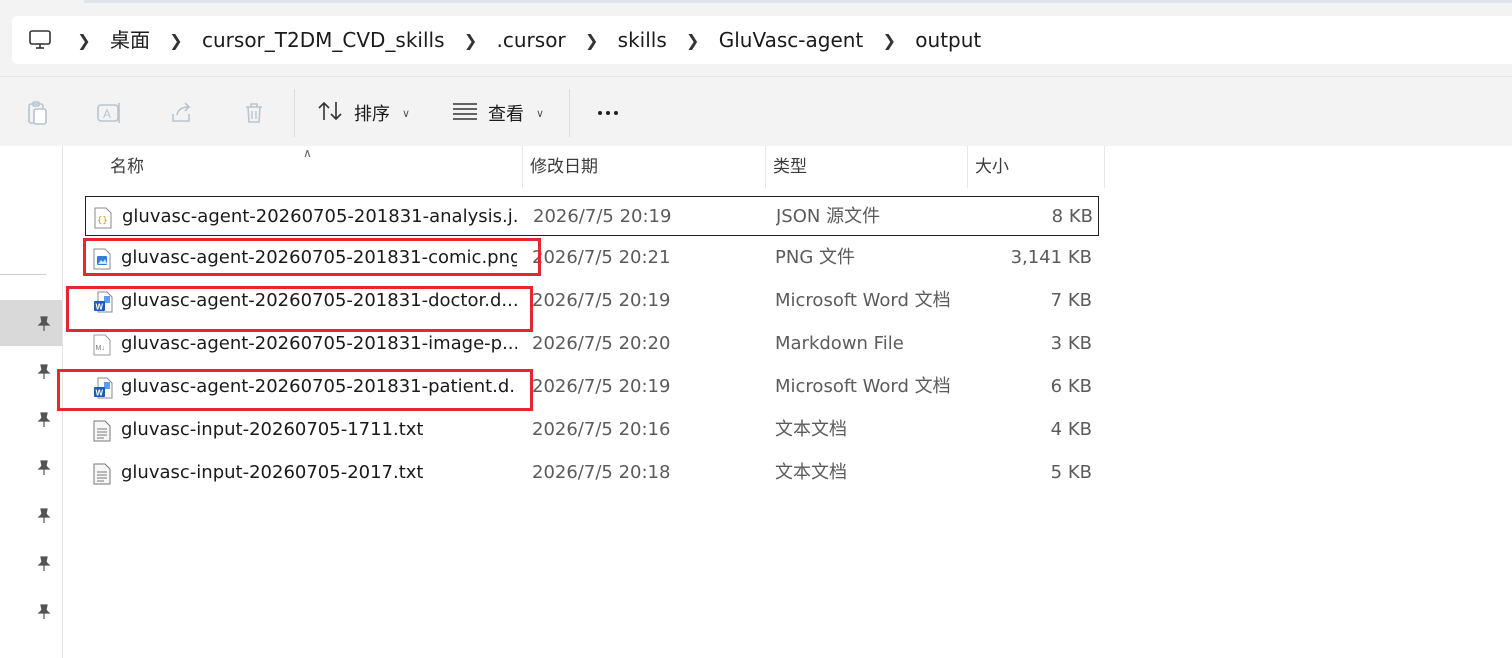 This screenshot has height=658, width=1512. I want to click on sort-button: 排序 ∨, so click(364, 113).